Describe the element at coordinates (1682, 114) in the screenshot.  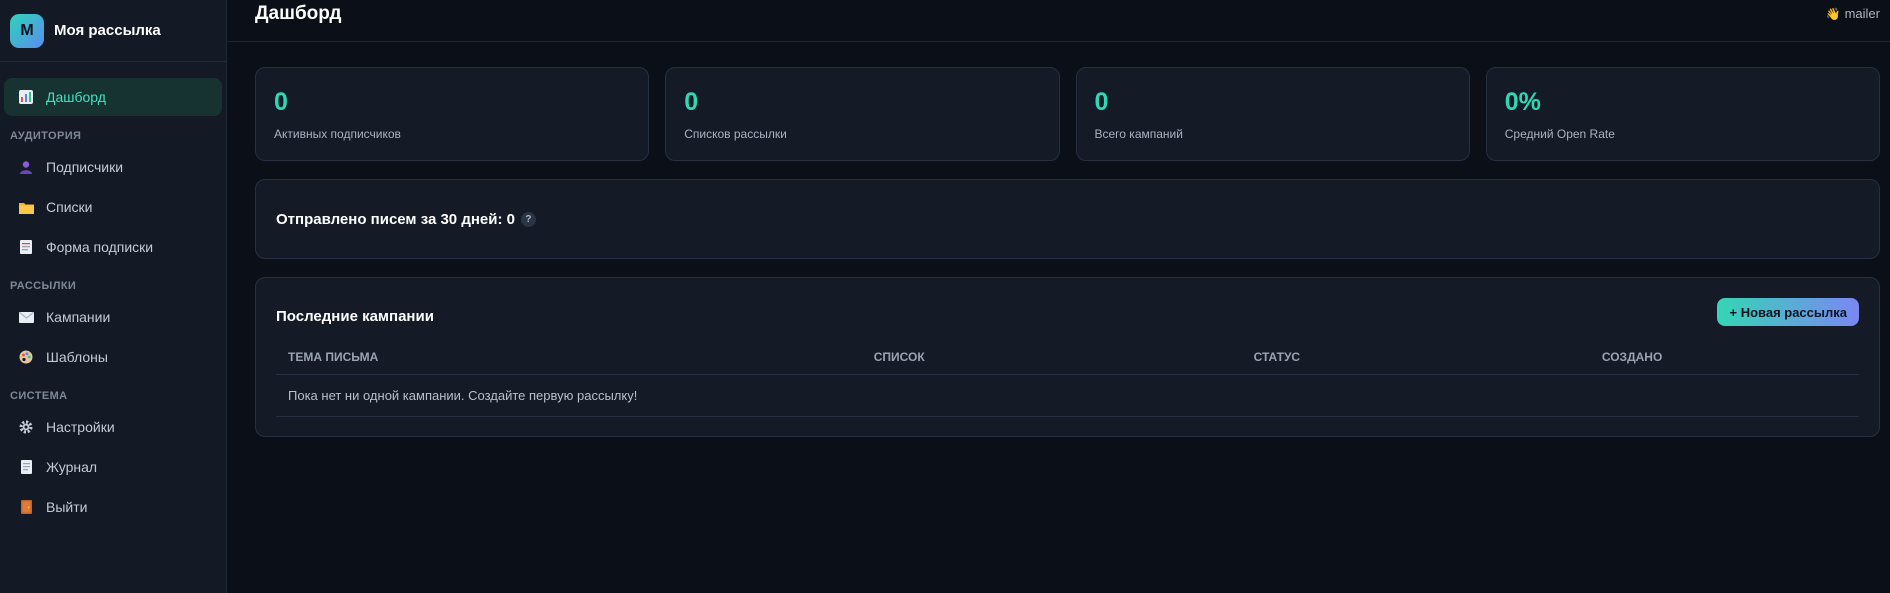
I see `stat-card-open-rate: 0% Средний Open Rate` at that location.